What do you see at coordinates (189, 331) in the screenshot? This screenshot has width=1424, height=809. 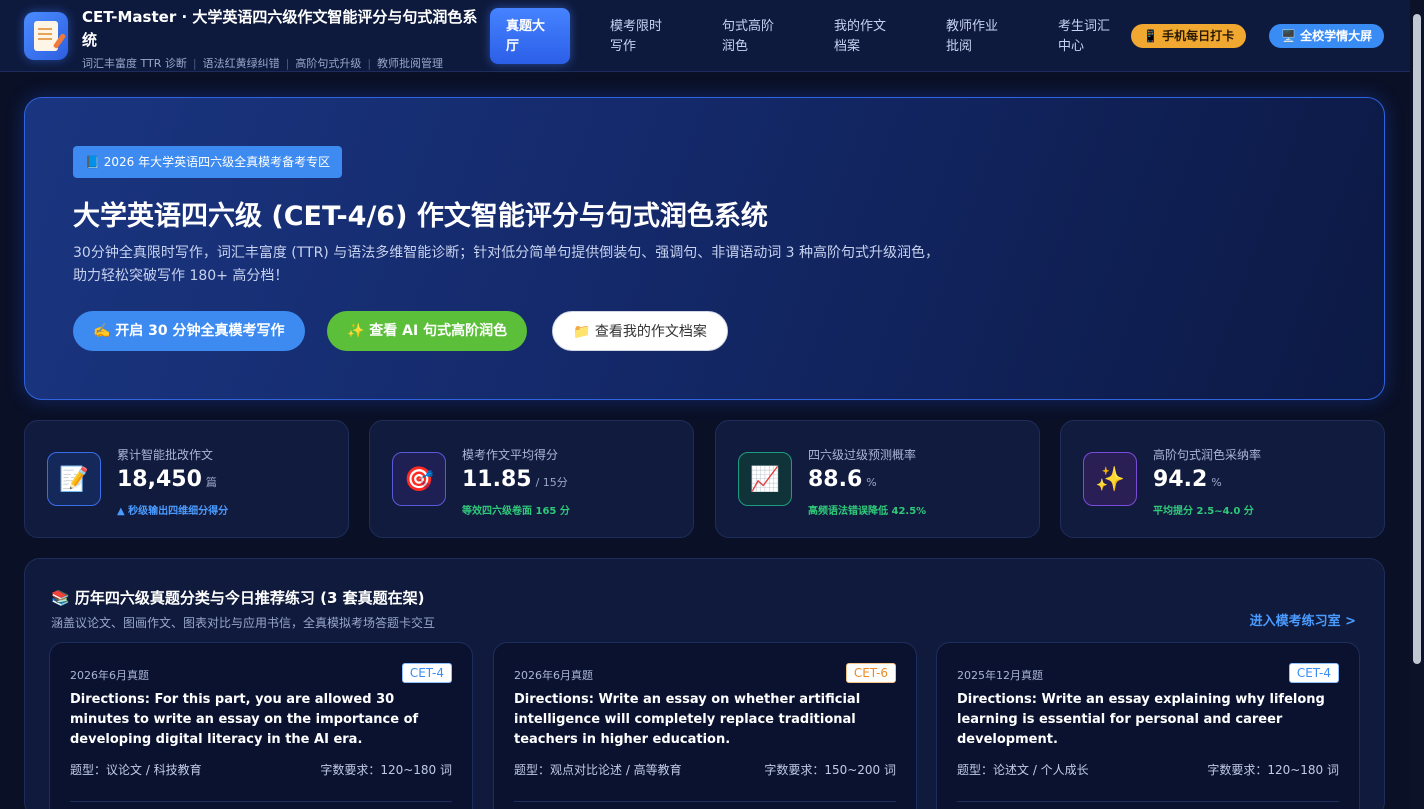 I see `start-mock-exam-button: ✍️ 开启 30 分钟全真模考写作` at bounding box center [189, 331].